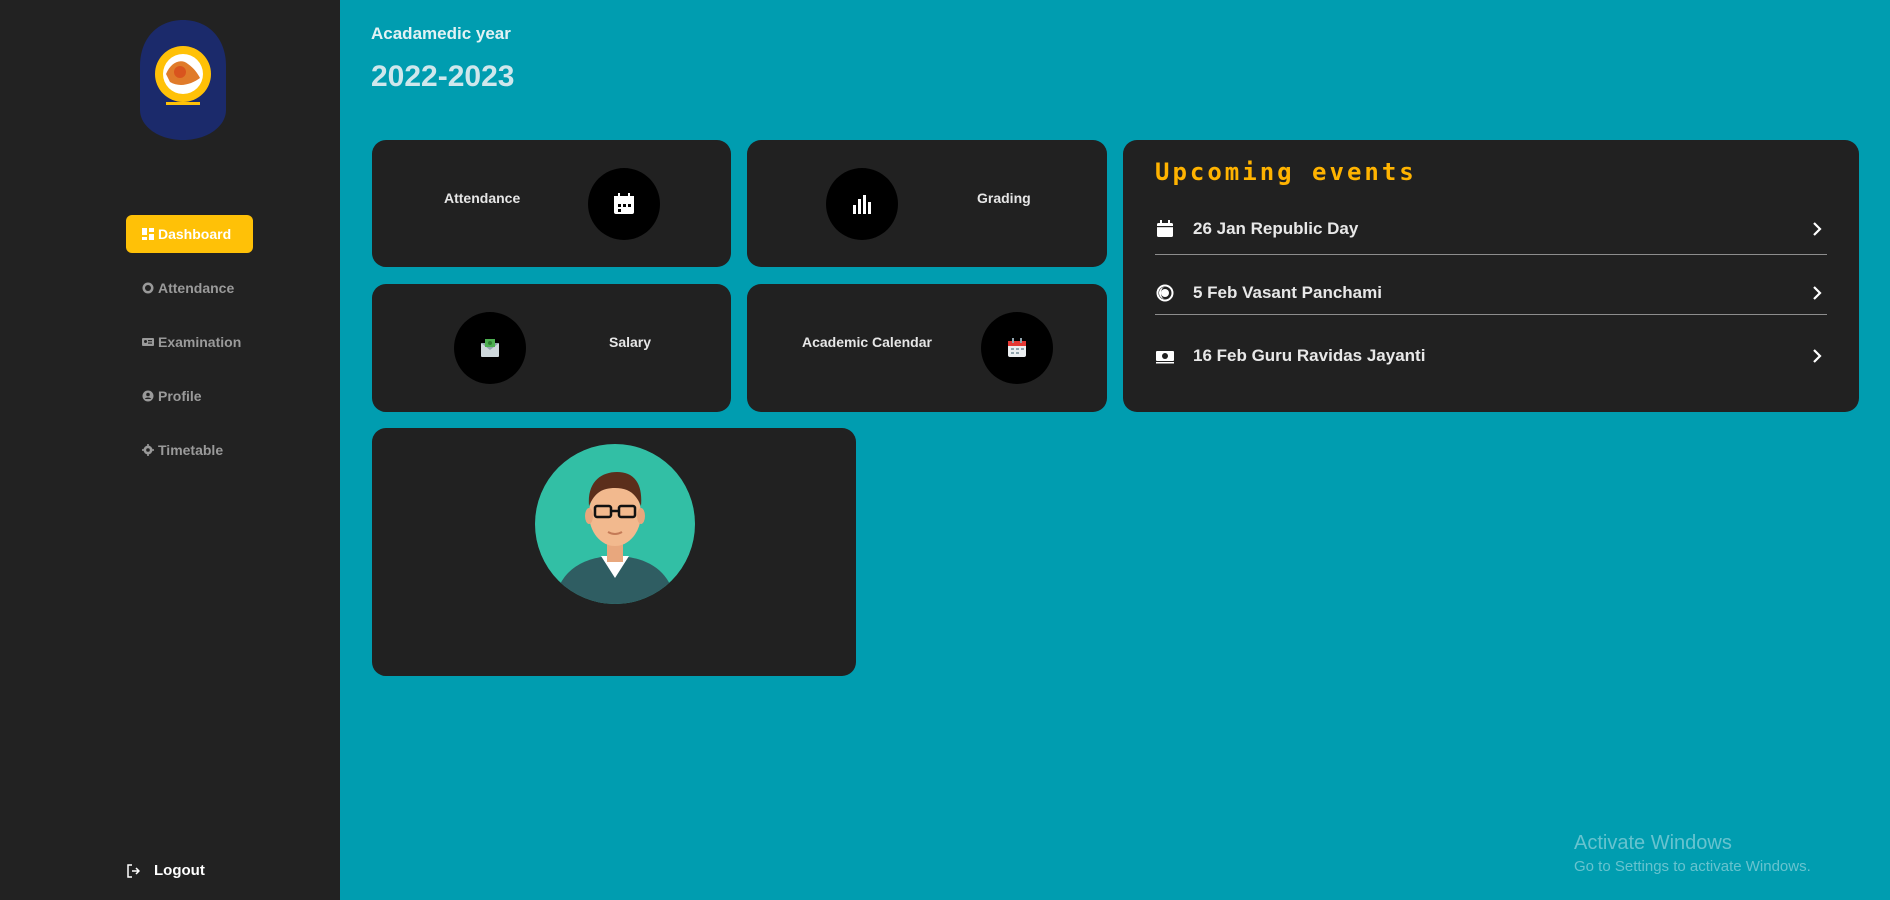 The image size is (1890, 900). Describe the element at coordinates (1309, 355) in the screenshot. I see `event-text: 16 Feb Guru Ravidas Jayanti` at that location.